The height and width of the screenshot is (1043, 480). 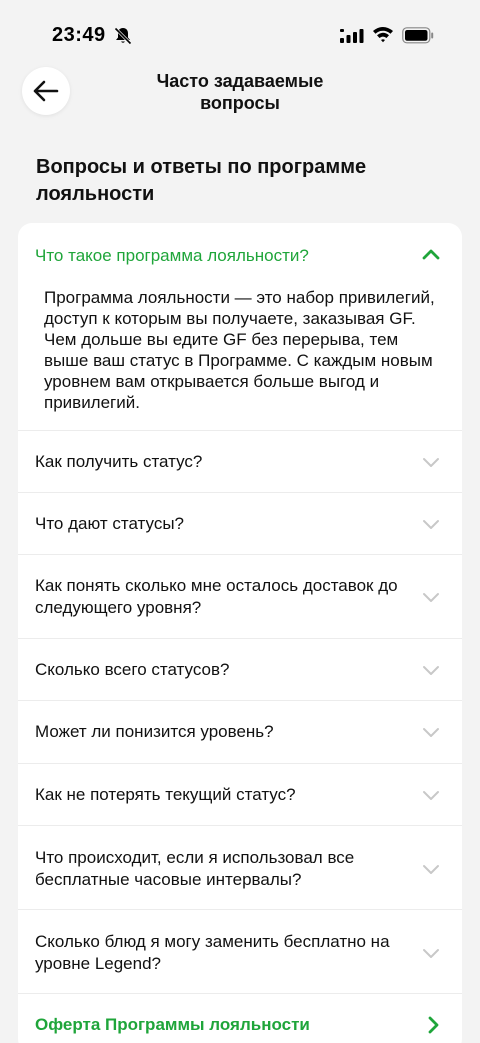 What do you see at coordinates (383, 35) in the screenshot?
I see `wifi-icon` at bounding box center [383, 35].